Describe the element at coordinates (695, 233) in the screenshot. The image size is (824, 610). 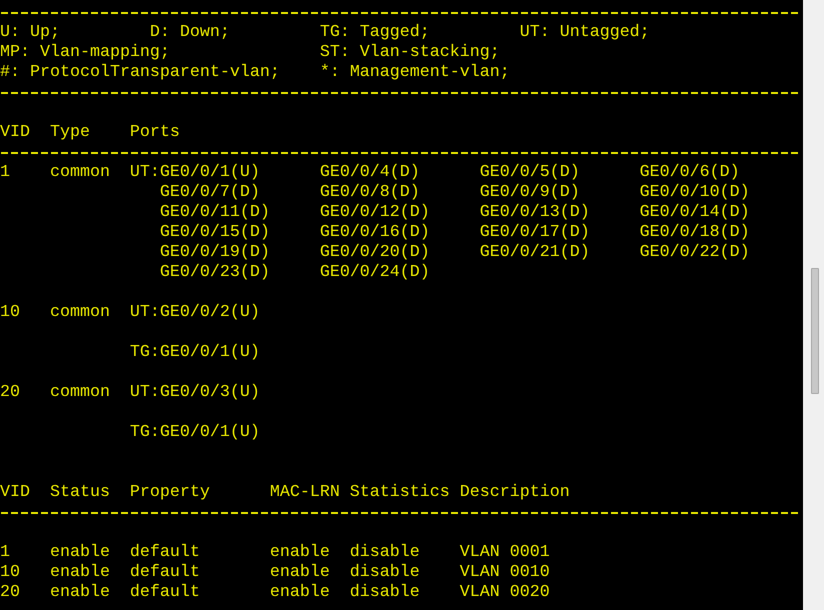
I see `port-entry: GE0/0/18(D)` at that location.